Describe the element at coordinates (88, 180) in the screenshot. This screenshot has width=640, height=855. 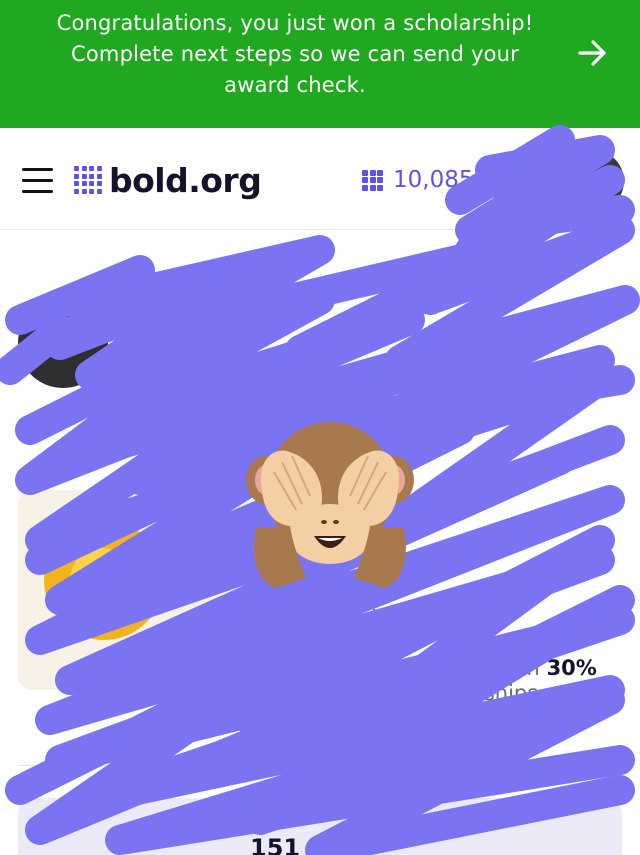
I see `logo-grid-icon` at that location.